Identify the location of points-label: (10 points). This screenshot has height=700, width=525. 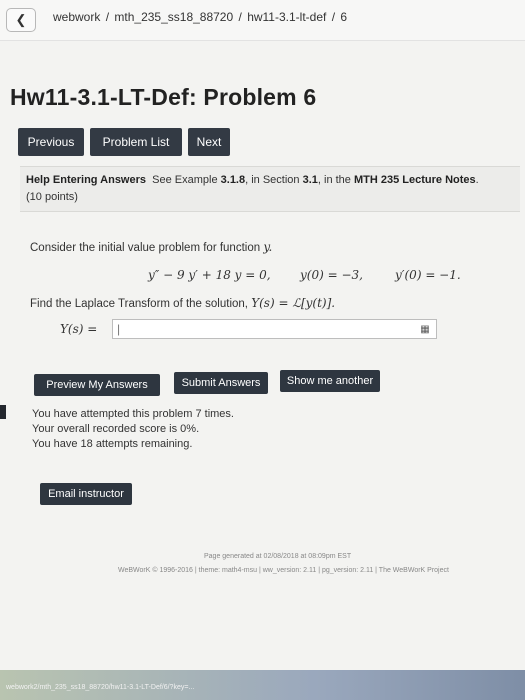
(52, 197).